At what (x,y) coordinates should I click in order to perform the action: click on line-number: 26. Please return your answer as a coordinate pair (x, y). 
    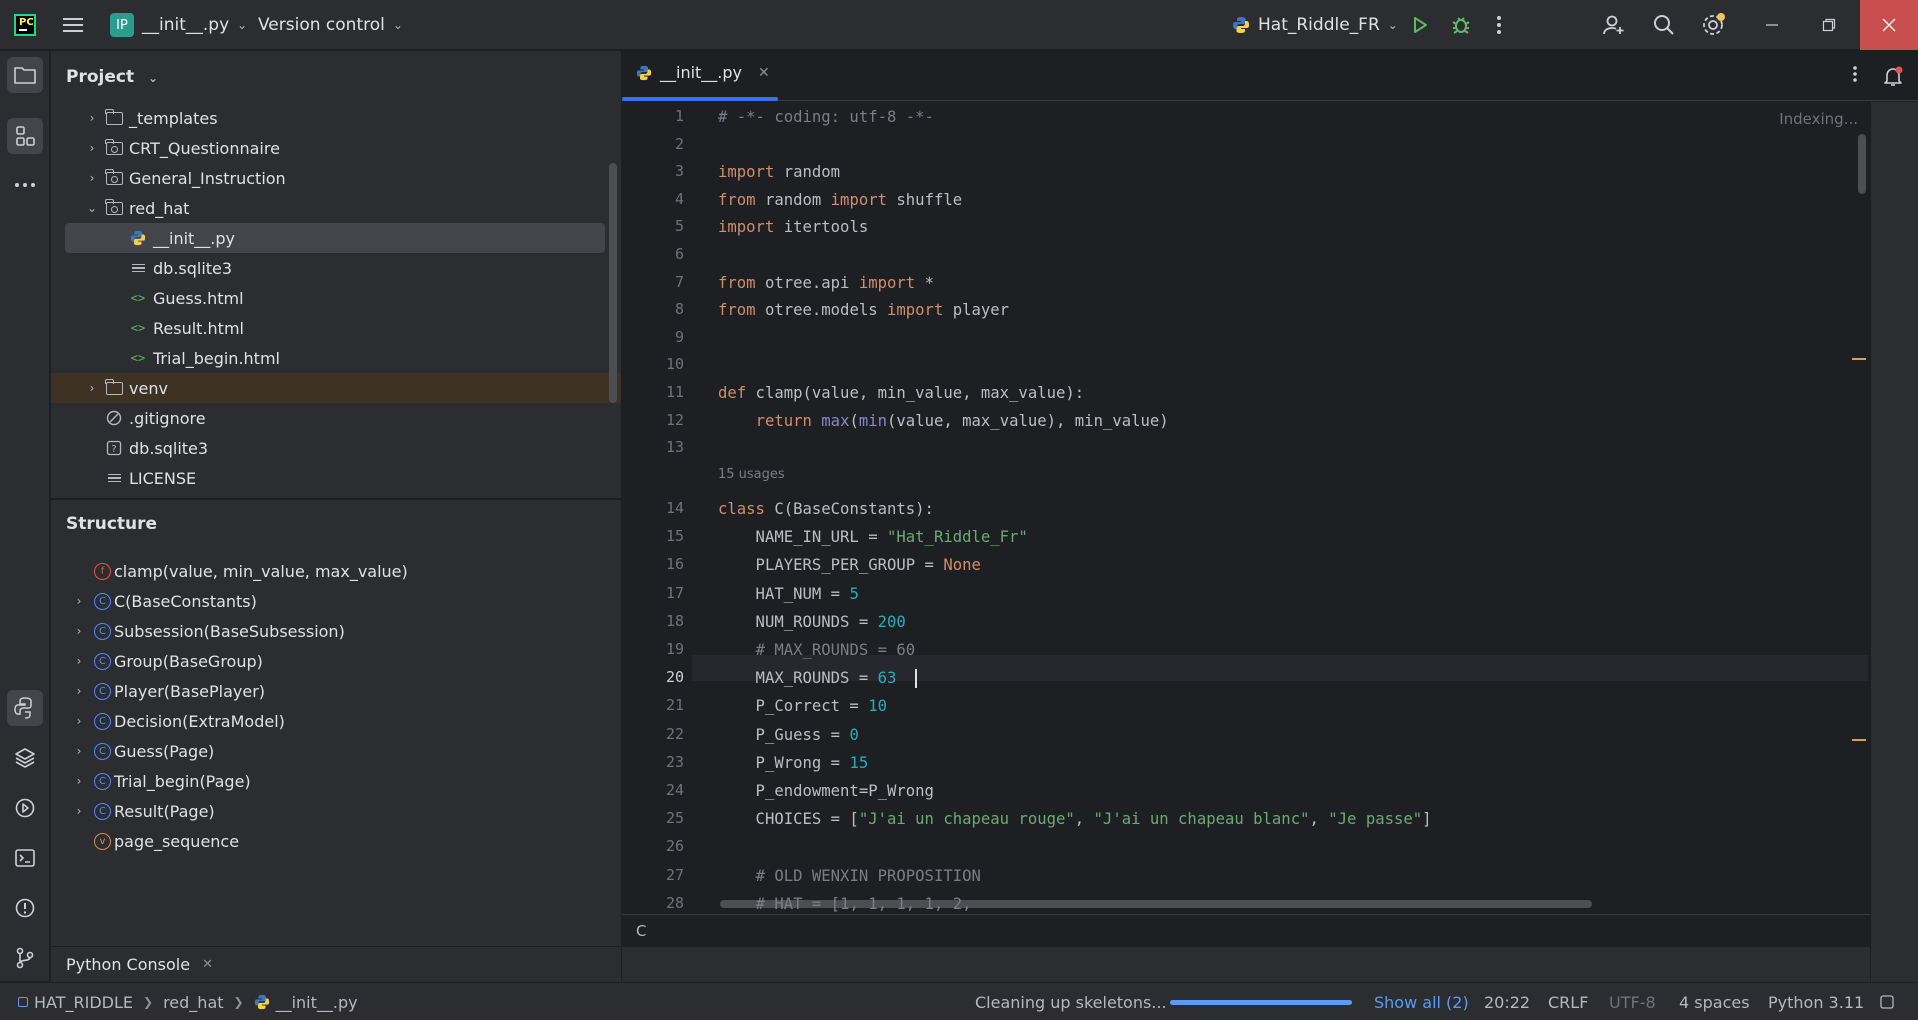
    Looking at the image, I should click on (657, 846).